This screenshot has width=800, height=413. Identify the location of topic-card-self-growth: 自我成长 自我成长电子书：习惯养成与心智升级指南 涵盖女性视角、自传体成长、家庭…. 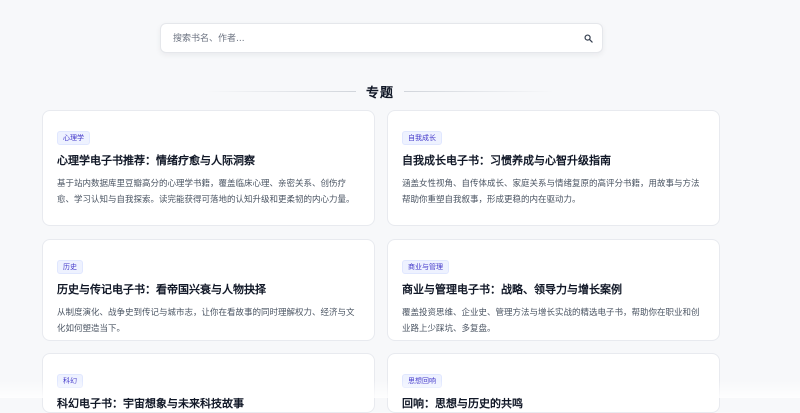
(553, 168).